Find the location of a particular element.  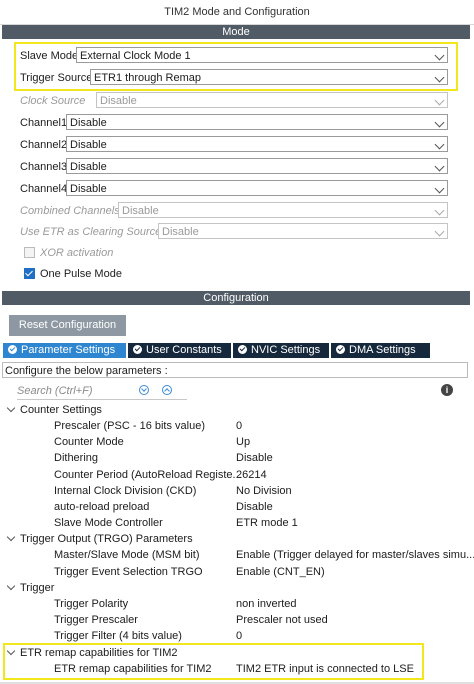

channel2-row: Channel2 Disable is located at coordinates (235, 145).